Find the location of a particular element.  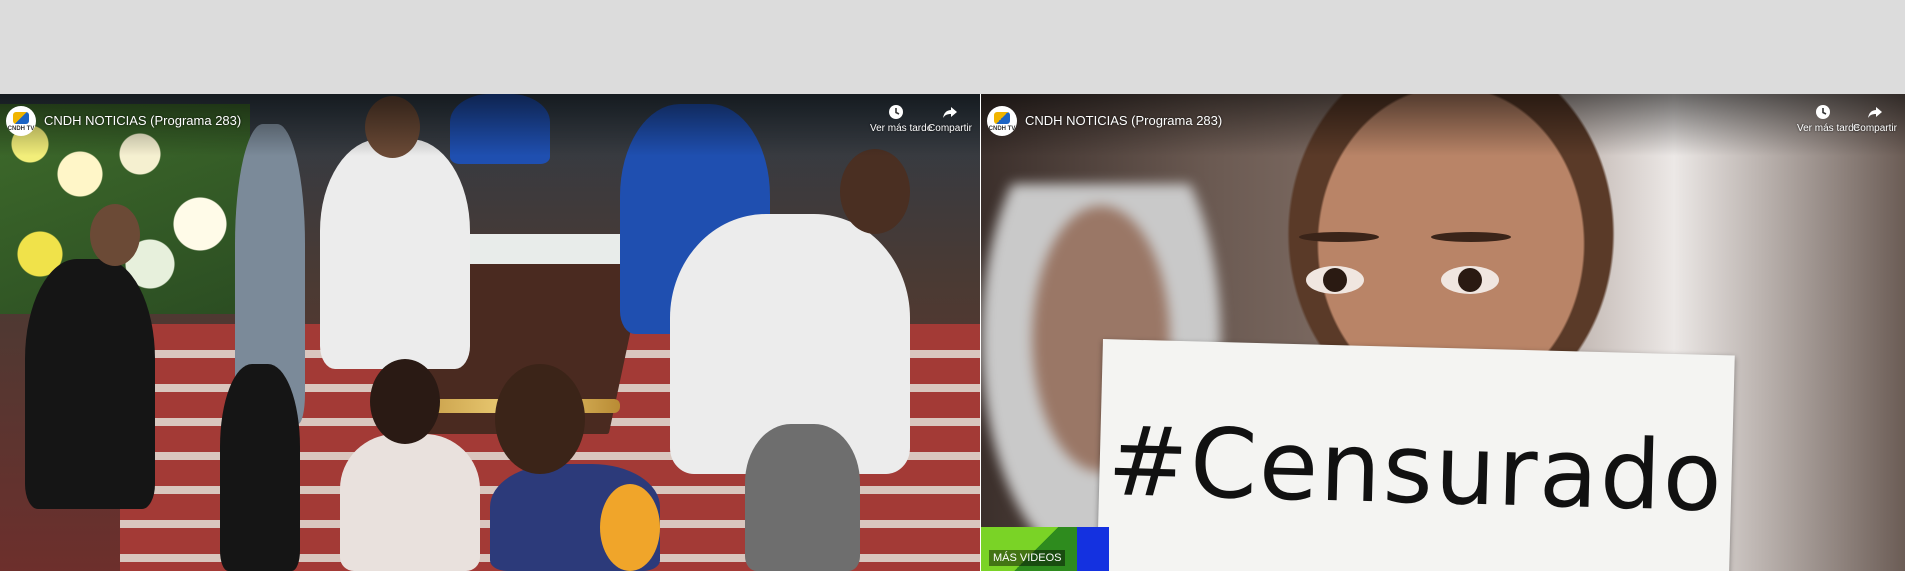

more-videos-label: MÁS VIDEOS is located at coordinates (1027, 558).